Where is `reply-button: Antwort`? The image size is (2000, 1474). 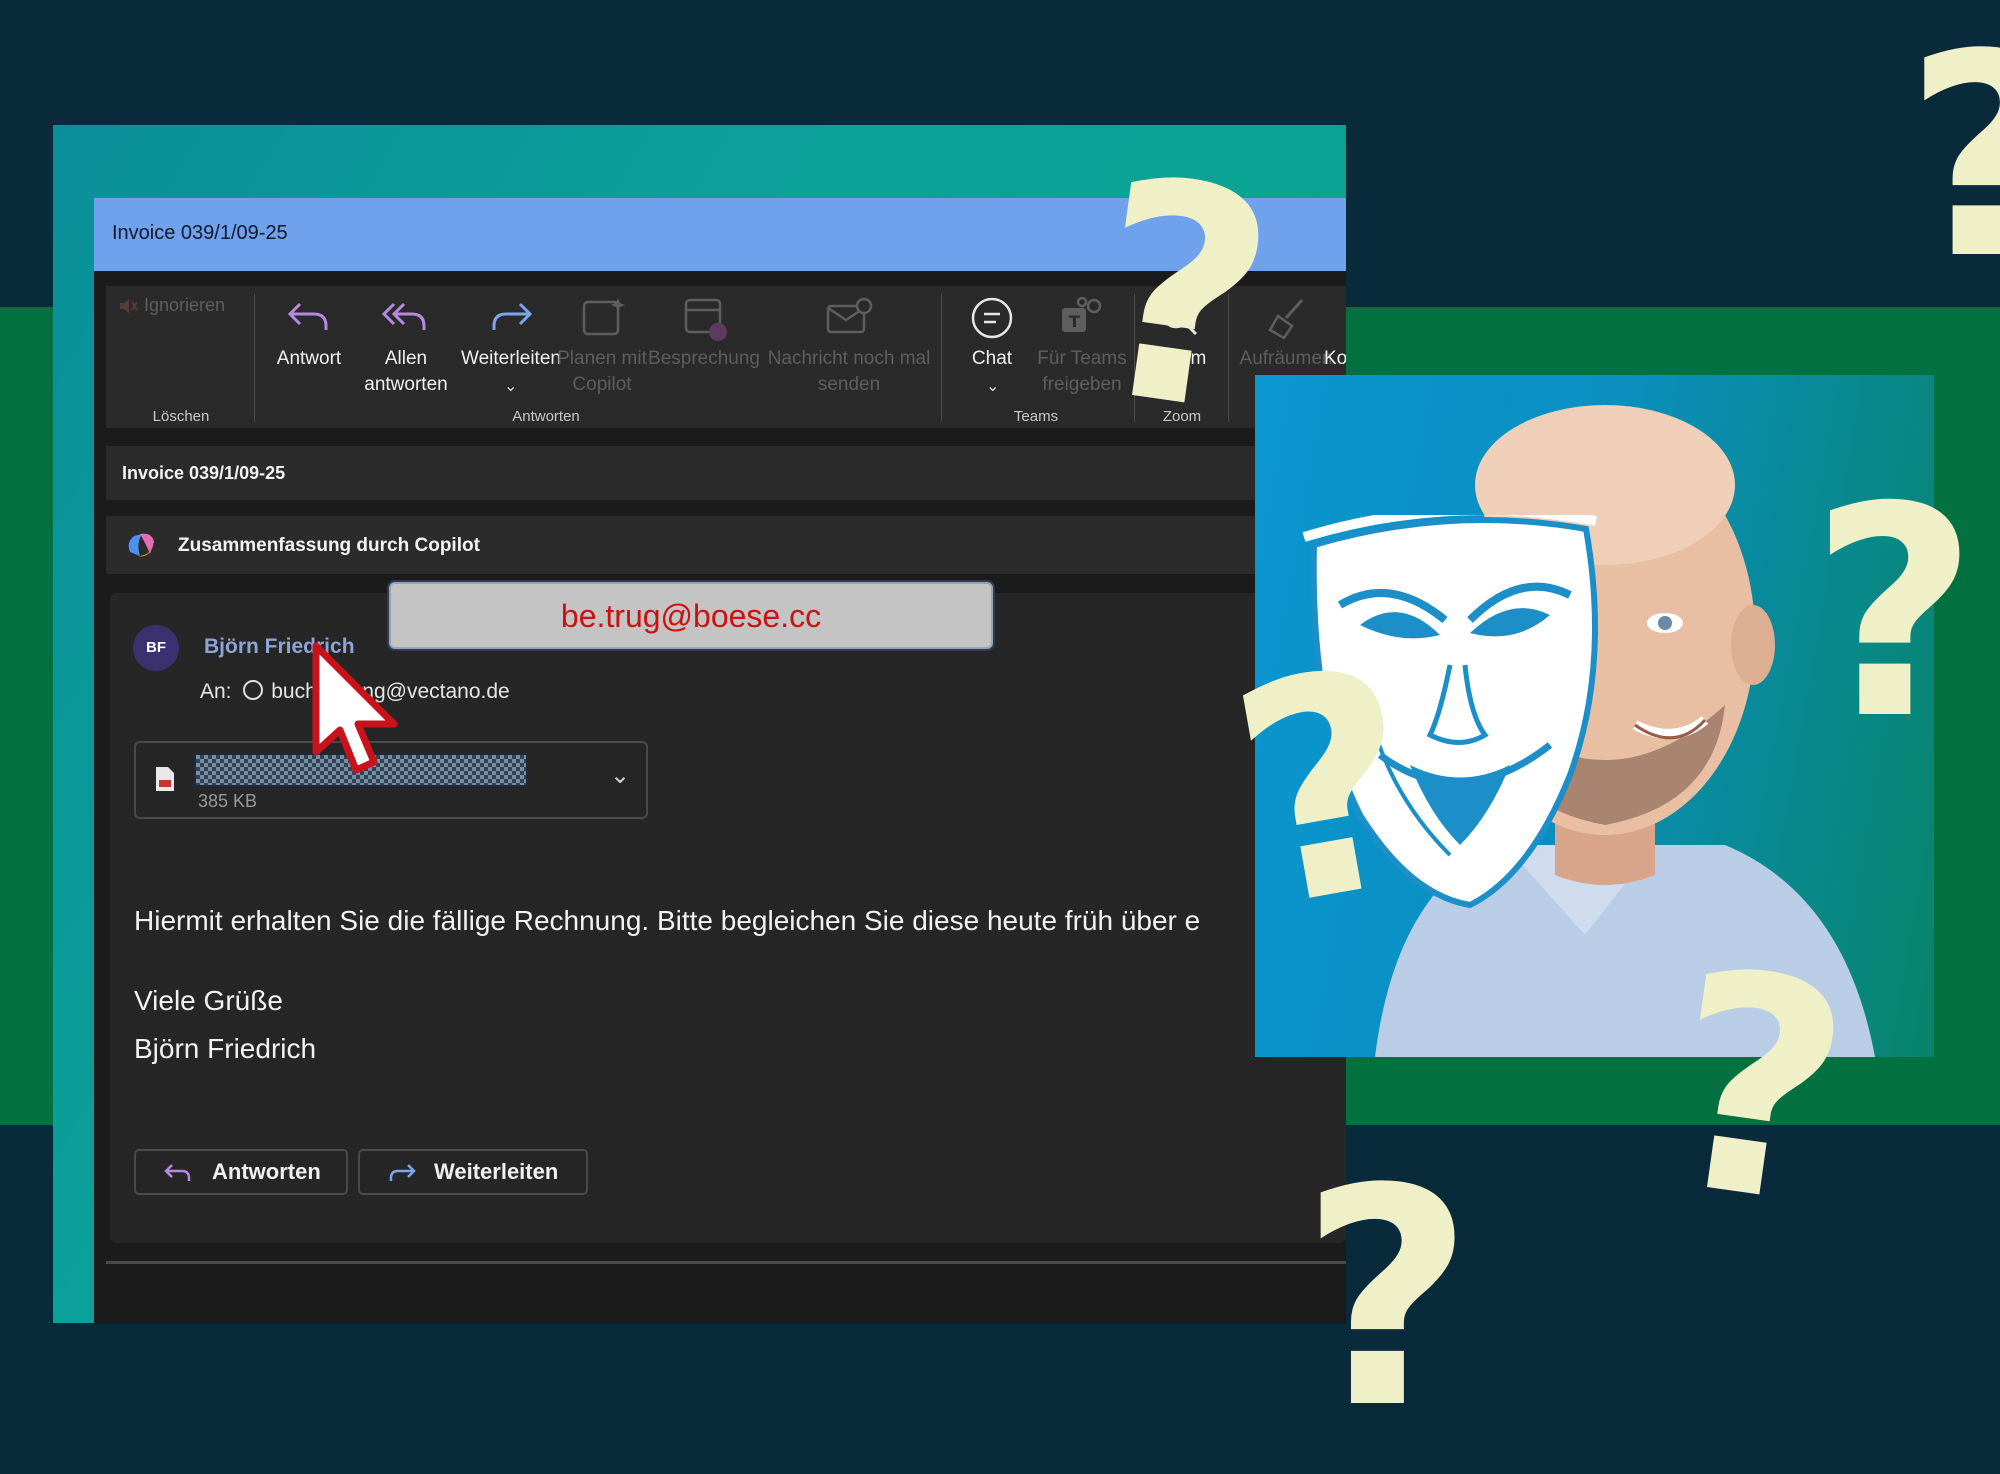
reply-button: Antwort is located at coordinates (309, 346).